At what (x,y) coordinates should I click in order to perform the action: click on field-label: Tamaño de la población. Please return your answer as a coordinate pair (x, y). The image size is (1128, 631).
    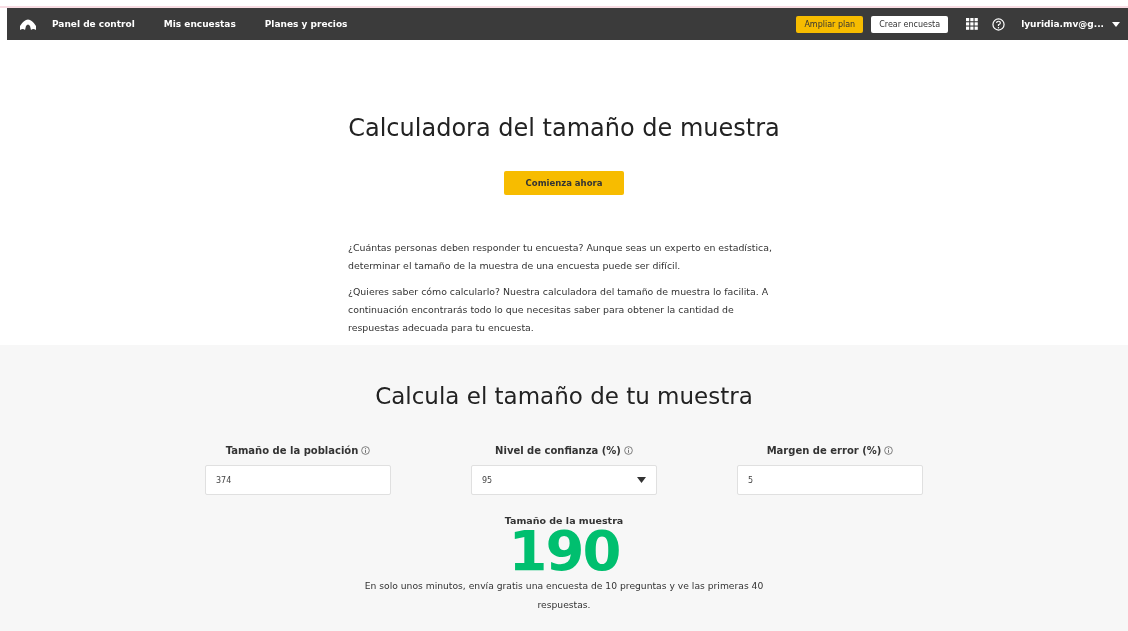
    Looking at the image, I should click on (292, 450).